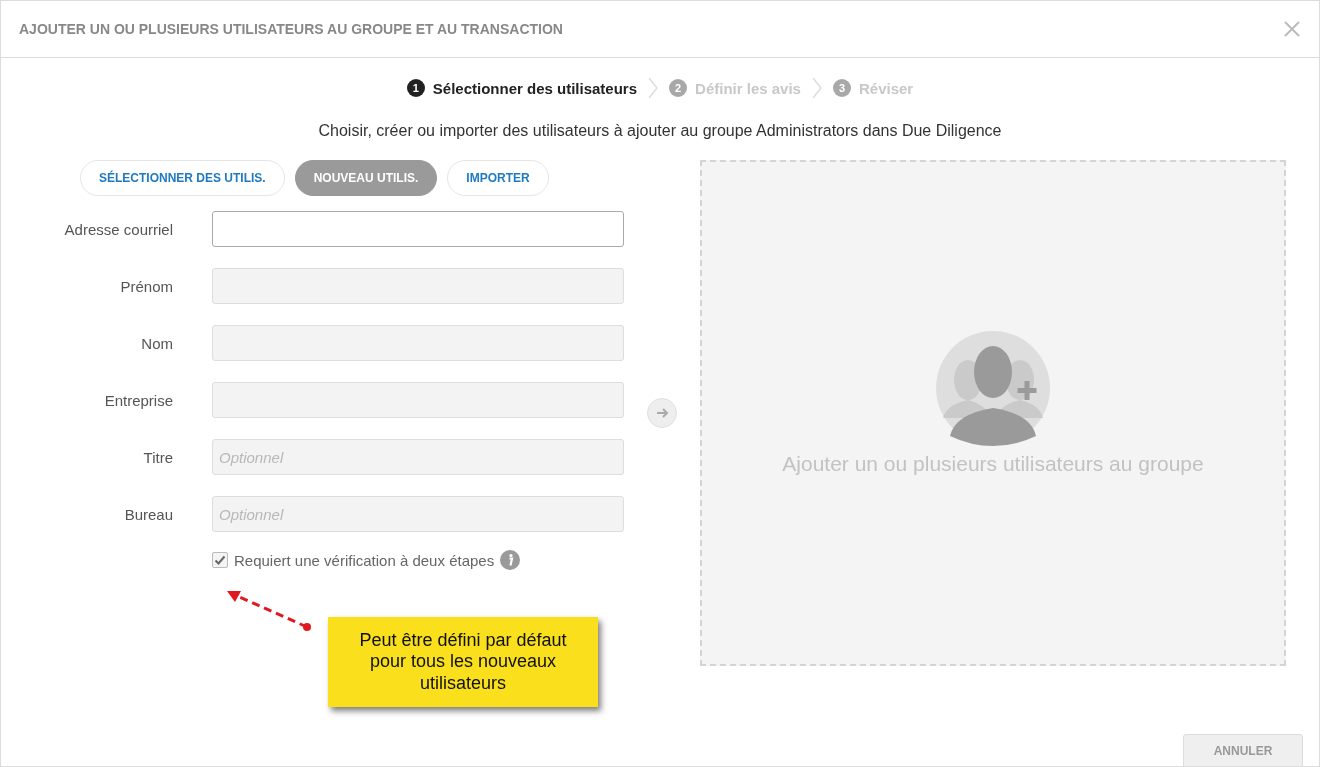 Image resolution: width=1320 pixels, height=767 pixels. Describe the element at coordinates (660, 131) in the screenshot. I see `instruction-text: Choisir, créer ou importer des utilisateurs à ajouter au groupe Administrators dans Due Diligence` at that location.